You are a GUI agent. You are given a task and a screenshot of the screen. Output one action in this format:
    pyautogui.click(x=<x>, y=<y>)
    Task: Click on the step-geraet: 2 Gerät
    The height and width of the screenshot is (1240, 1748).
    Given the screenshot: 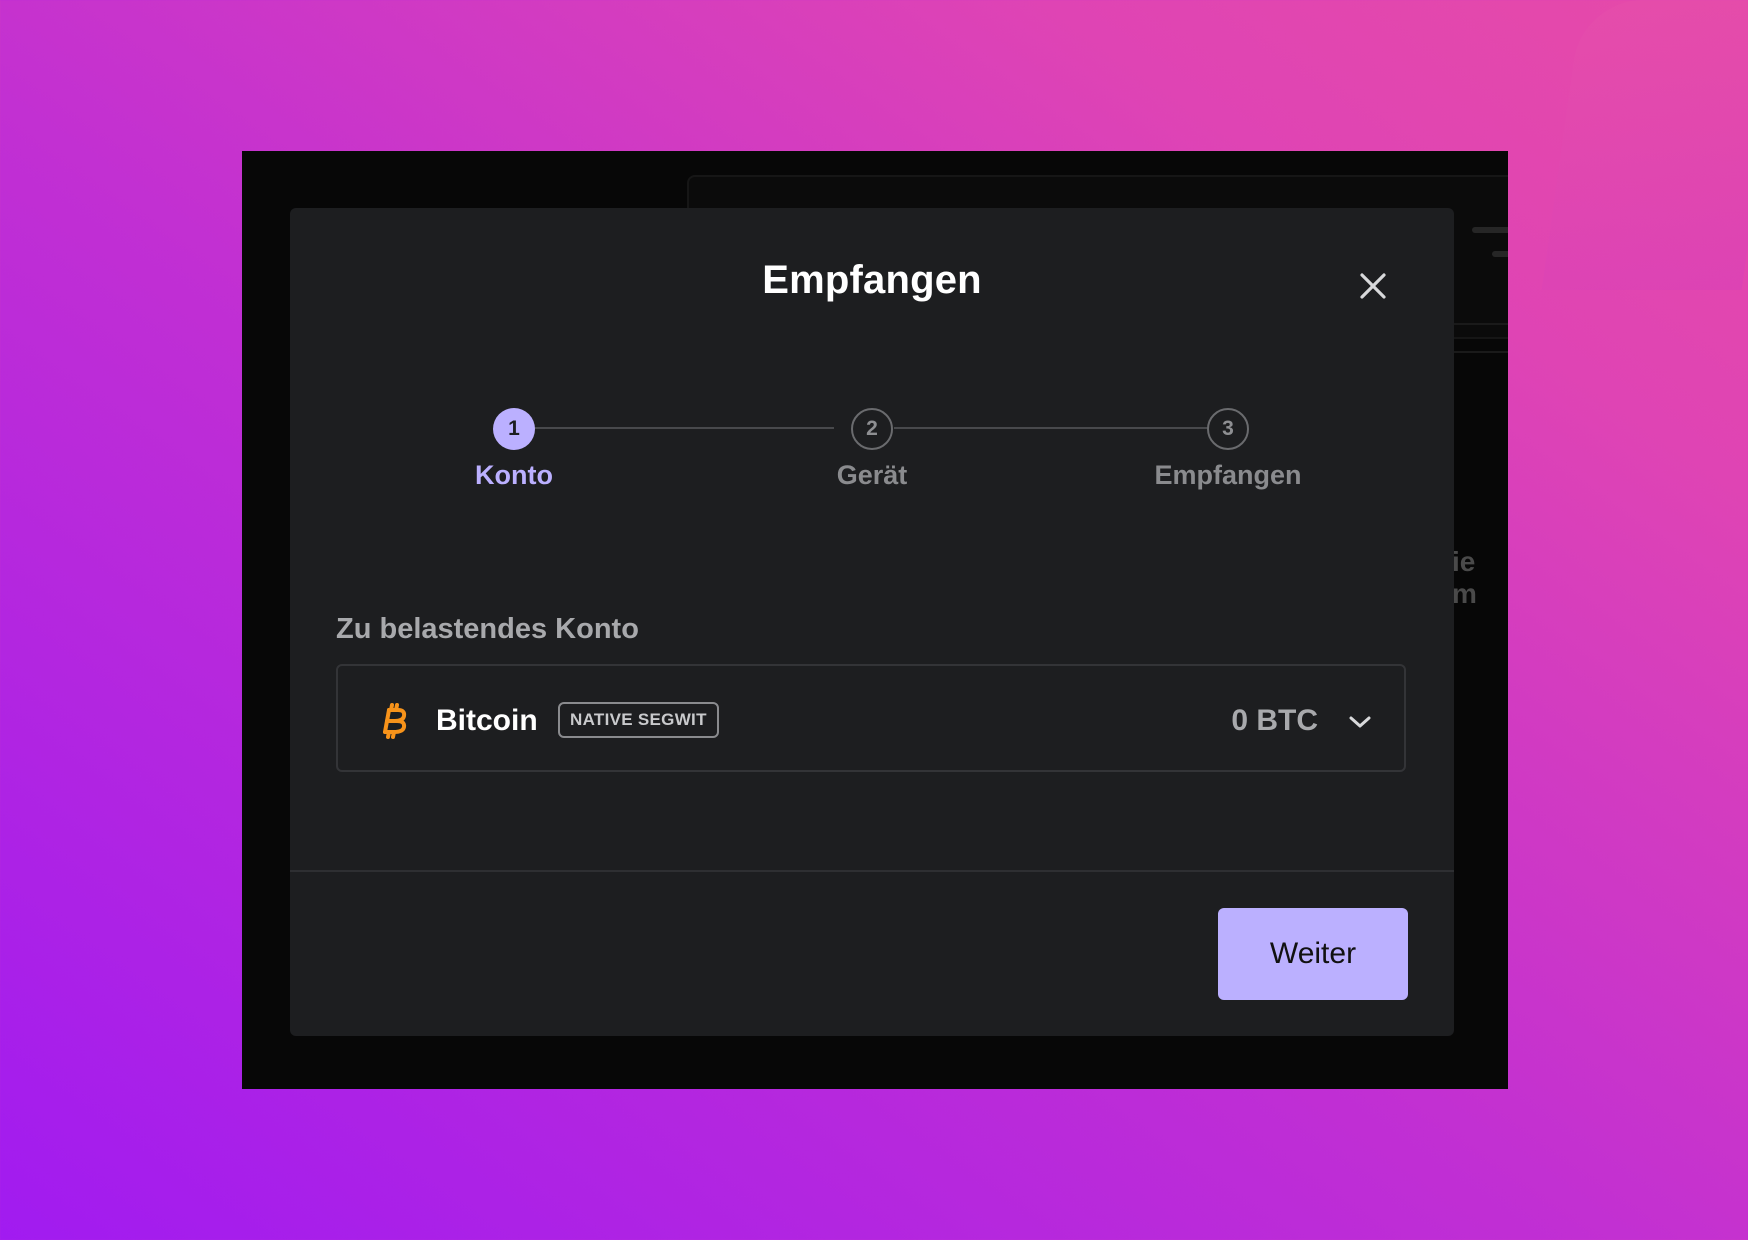 What is the action you would take?
    pyautogui.click(x=872, y=449)
    